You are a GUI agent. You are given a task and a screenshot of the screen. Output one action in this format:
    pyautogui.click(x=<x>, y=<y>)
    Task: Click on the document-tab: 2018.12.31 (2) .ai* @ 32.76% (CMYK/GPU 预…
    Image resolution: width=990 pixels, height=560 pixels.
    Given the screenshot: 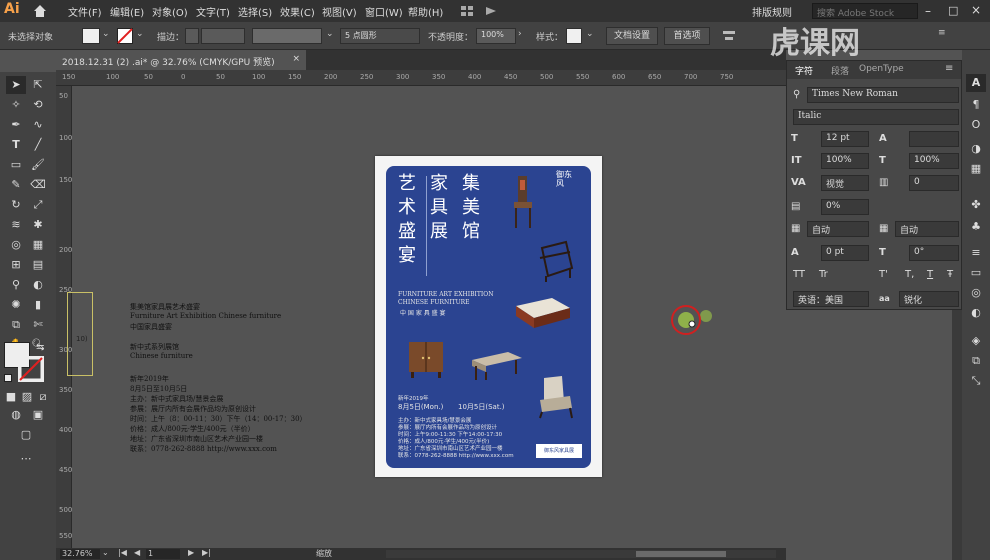 What is the action you would take?
    pyautogui.click(x=181, y=60)
    